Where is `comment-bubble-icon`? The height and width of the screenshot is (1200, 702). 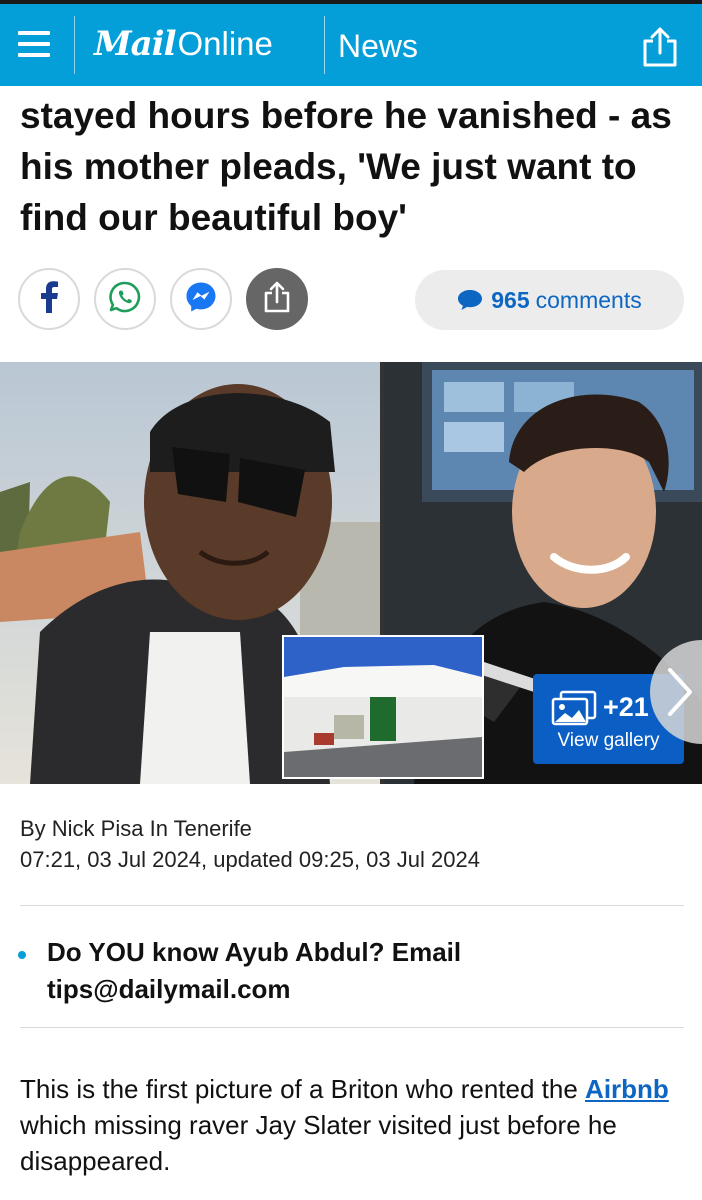 comment-bubble-icon is located at coordinates (470, 300).